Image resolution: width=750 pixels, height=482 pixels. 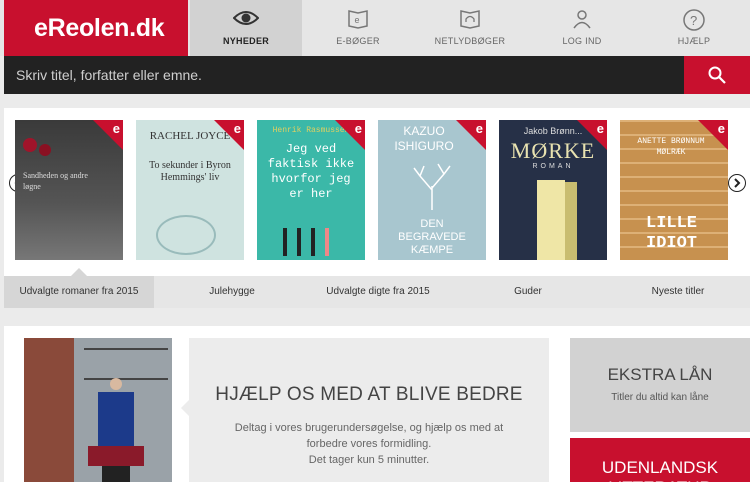 I want to click on promo-photo, so click(x=98, y=410).